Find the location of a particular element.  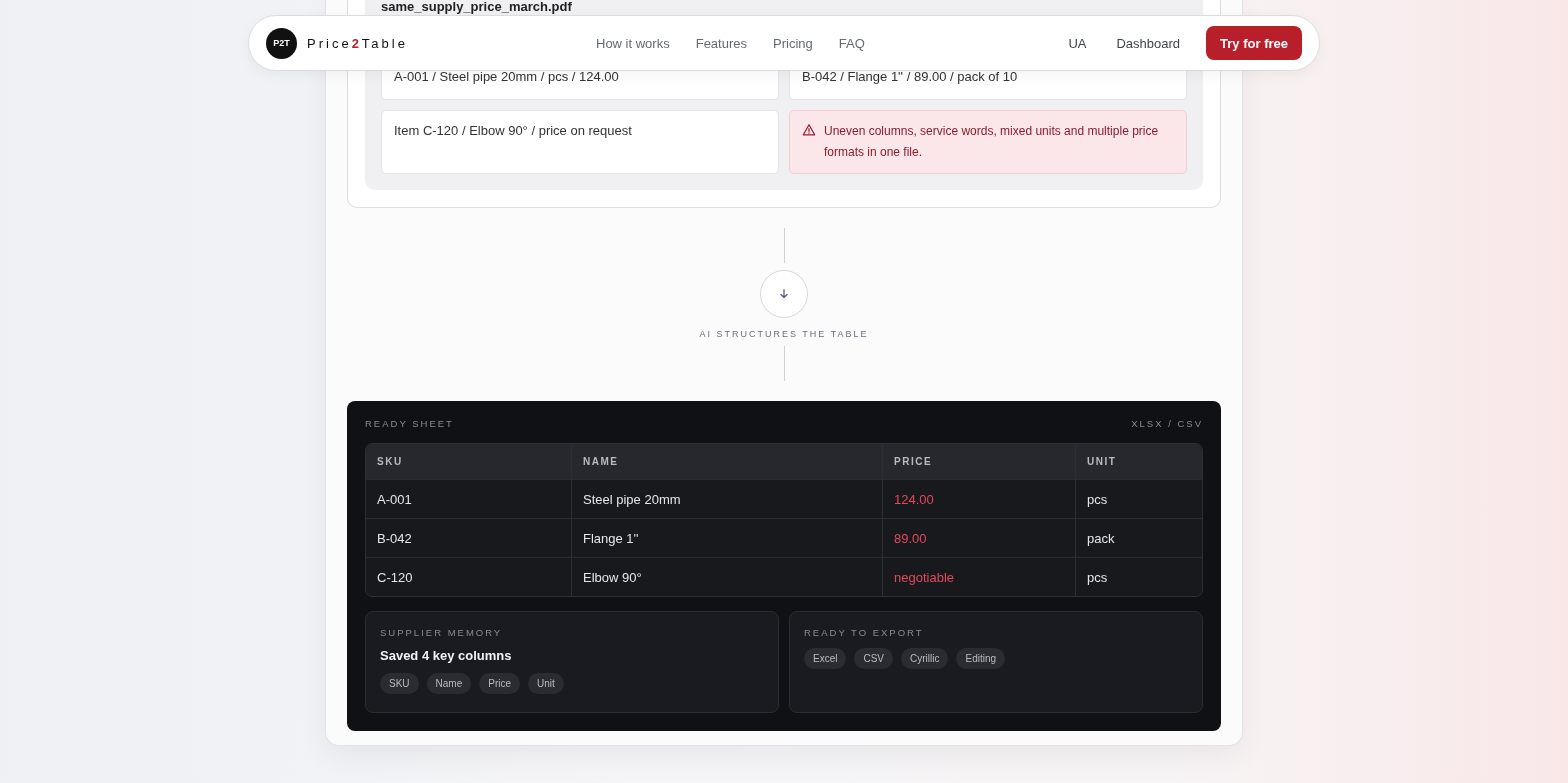

column-tag: Price is located at coordinates (500, 683).